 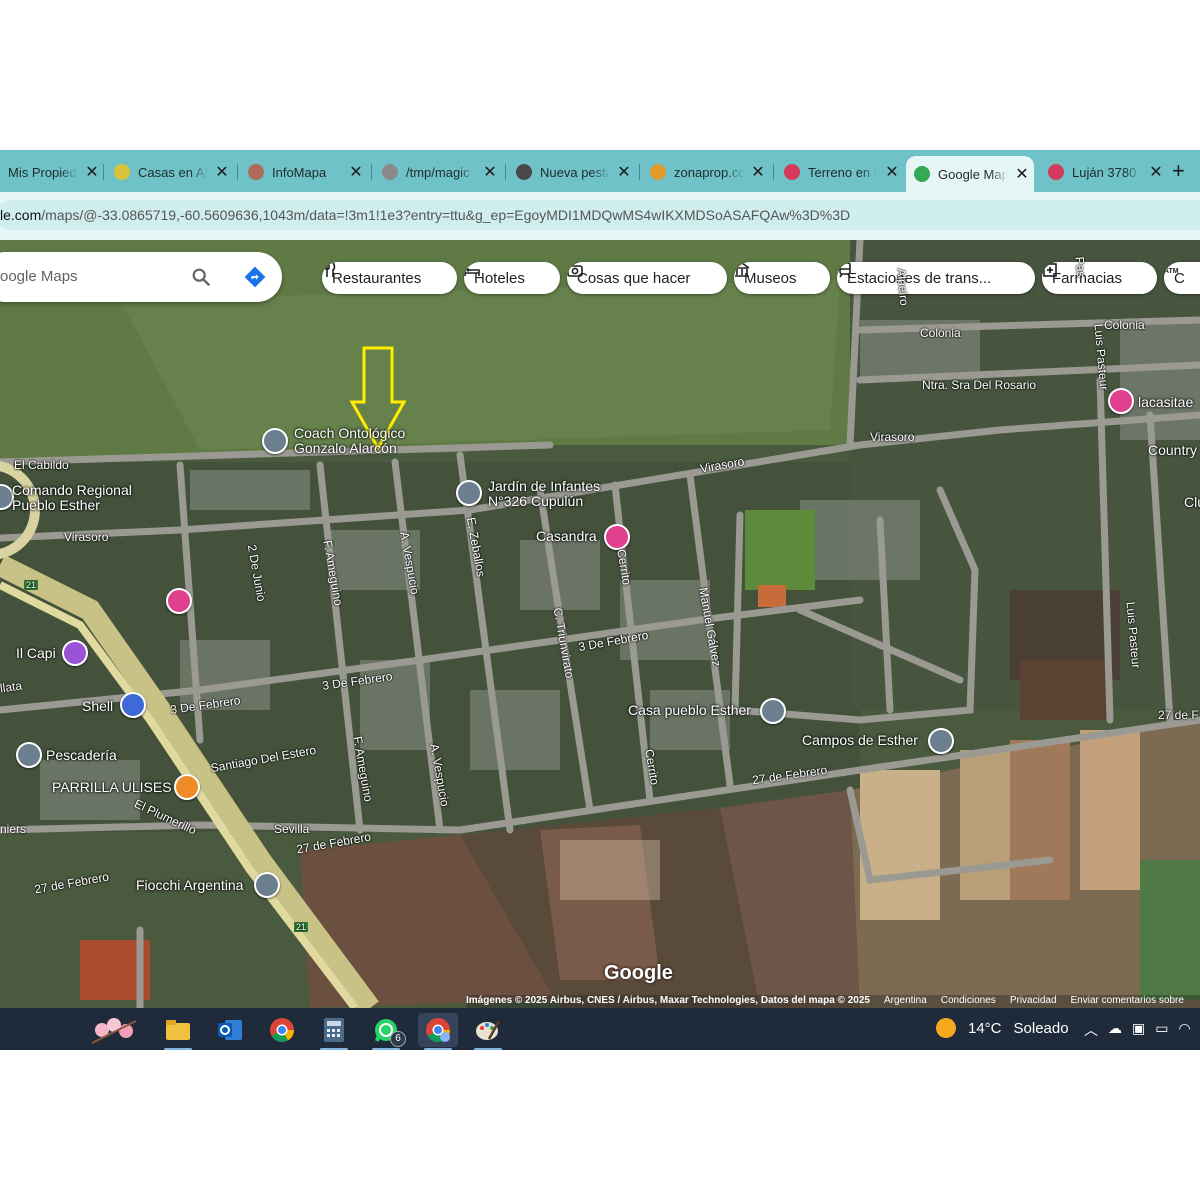 I want to click on shop-pin-icon, so click(x=75, y=653).